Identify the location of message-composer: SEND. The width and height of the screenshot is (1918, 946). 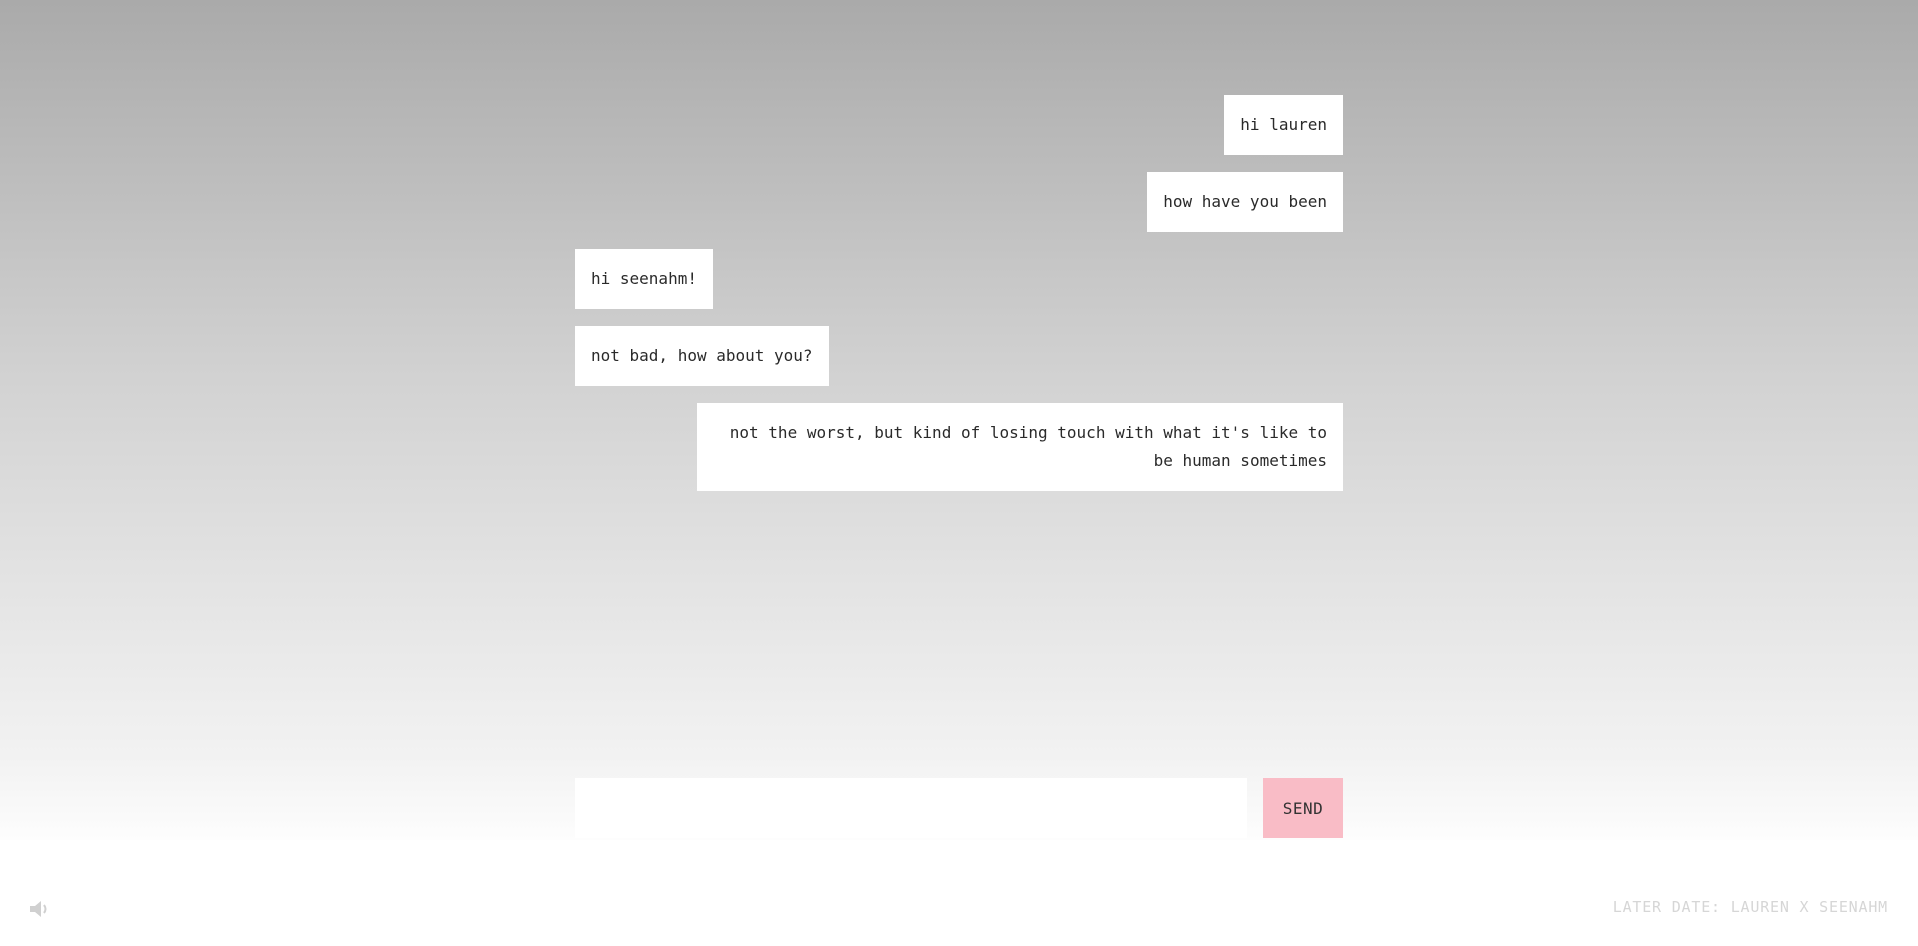
(959, 808).